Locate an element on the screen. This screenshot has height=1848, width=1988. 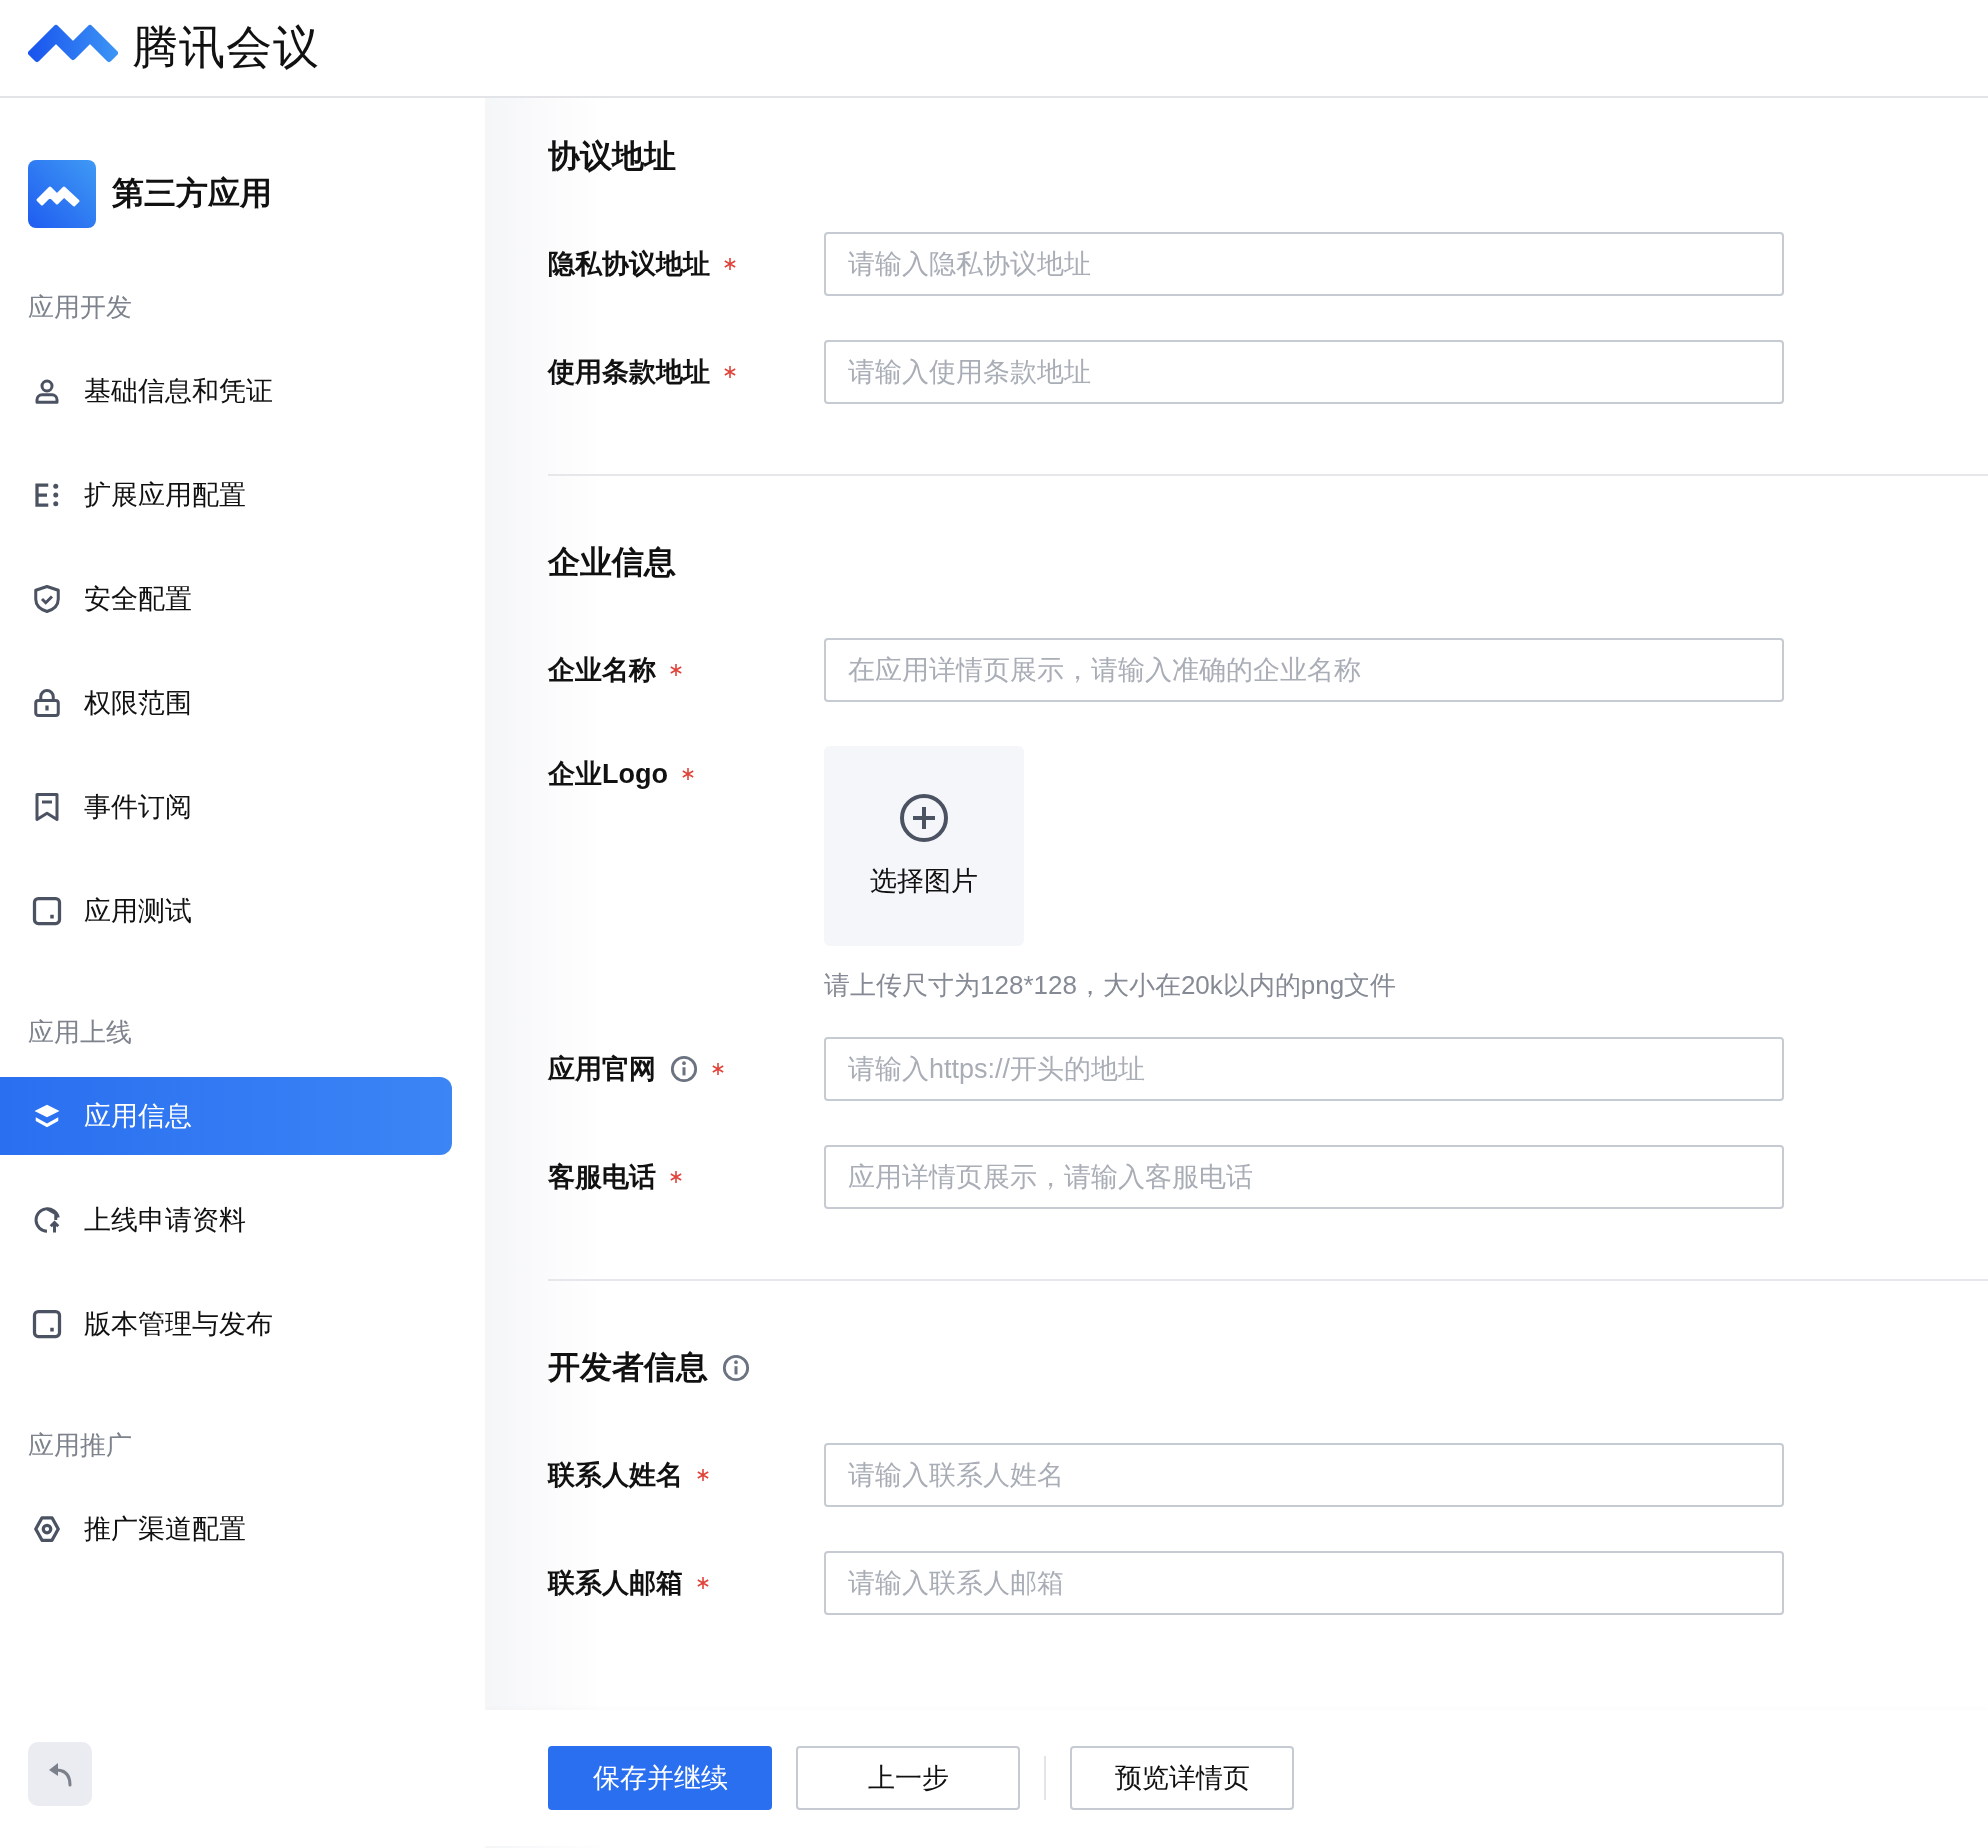
upload-hint: 请上传尺寸为128*128，大小在20k以内的png文件 is located at coordinates (1110, 985).